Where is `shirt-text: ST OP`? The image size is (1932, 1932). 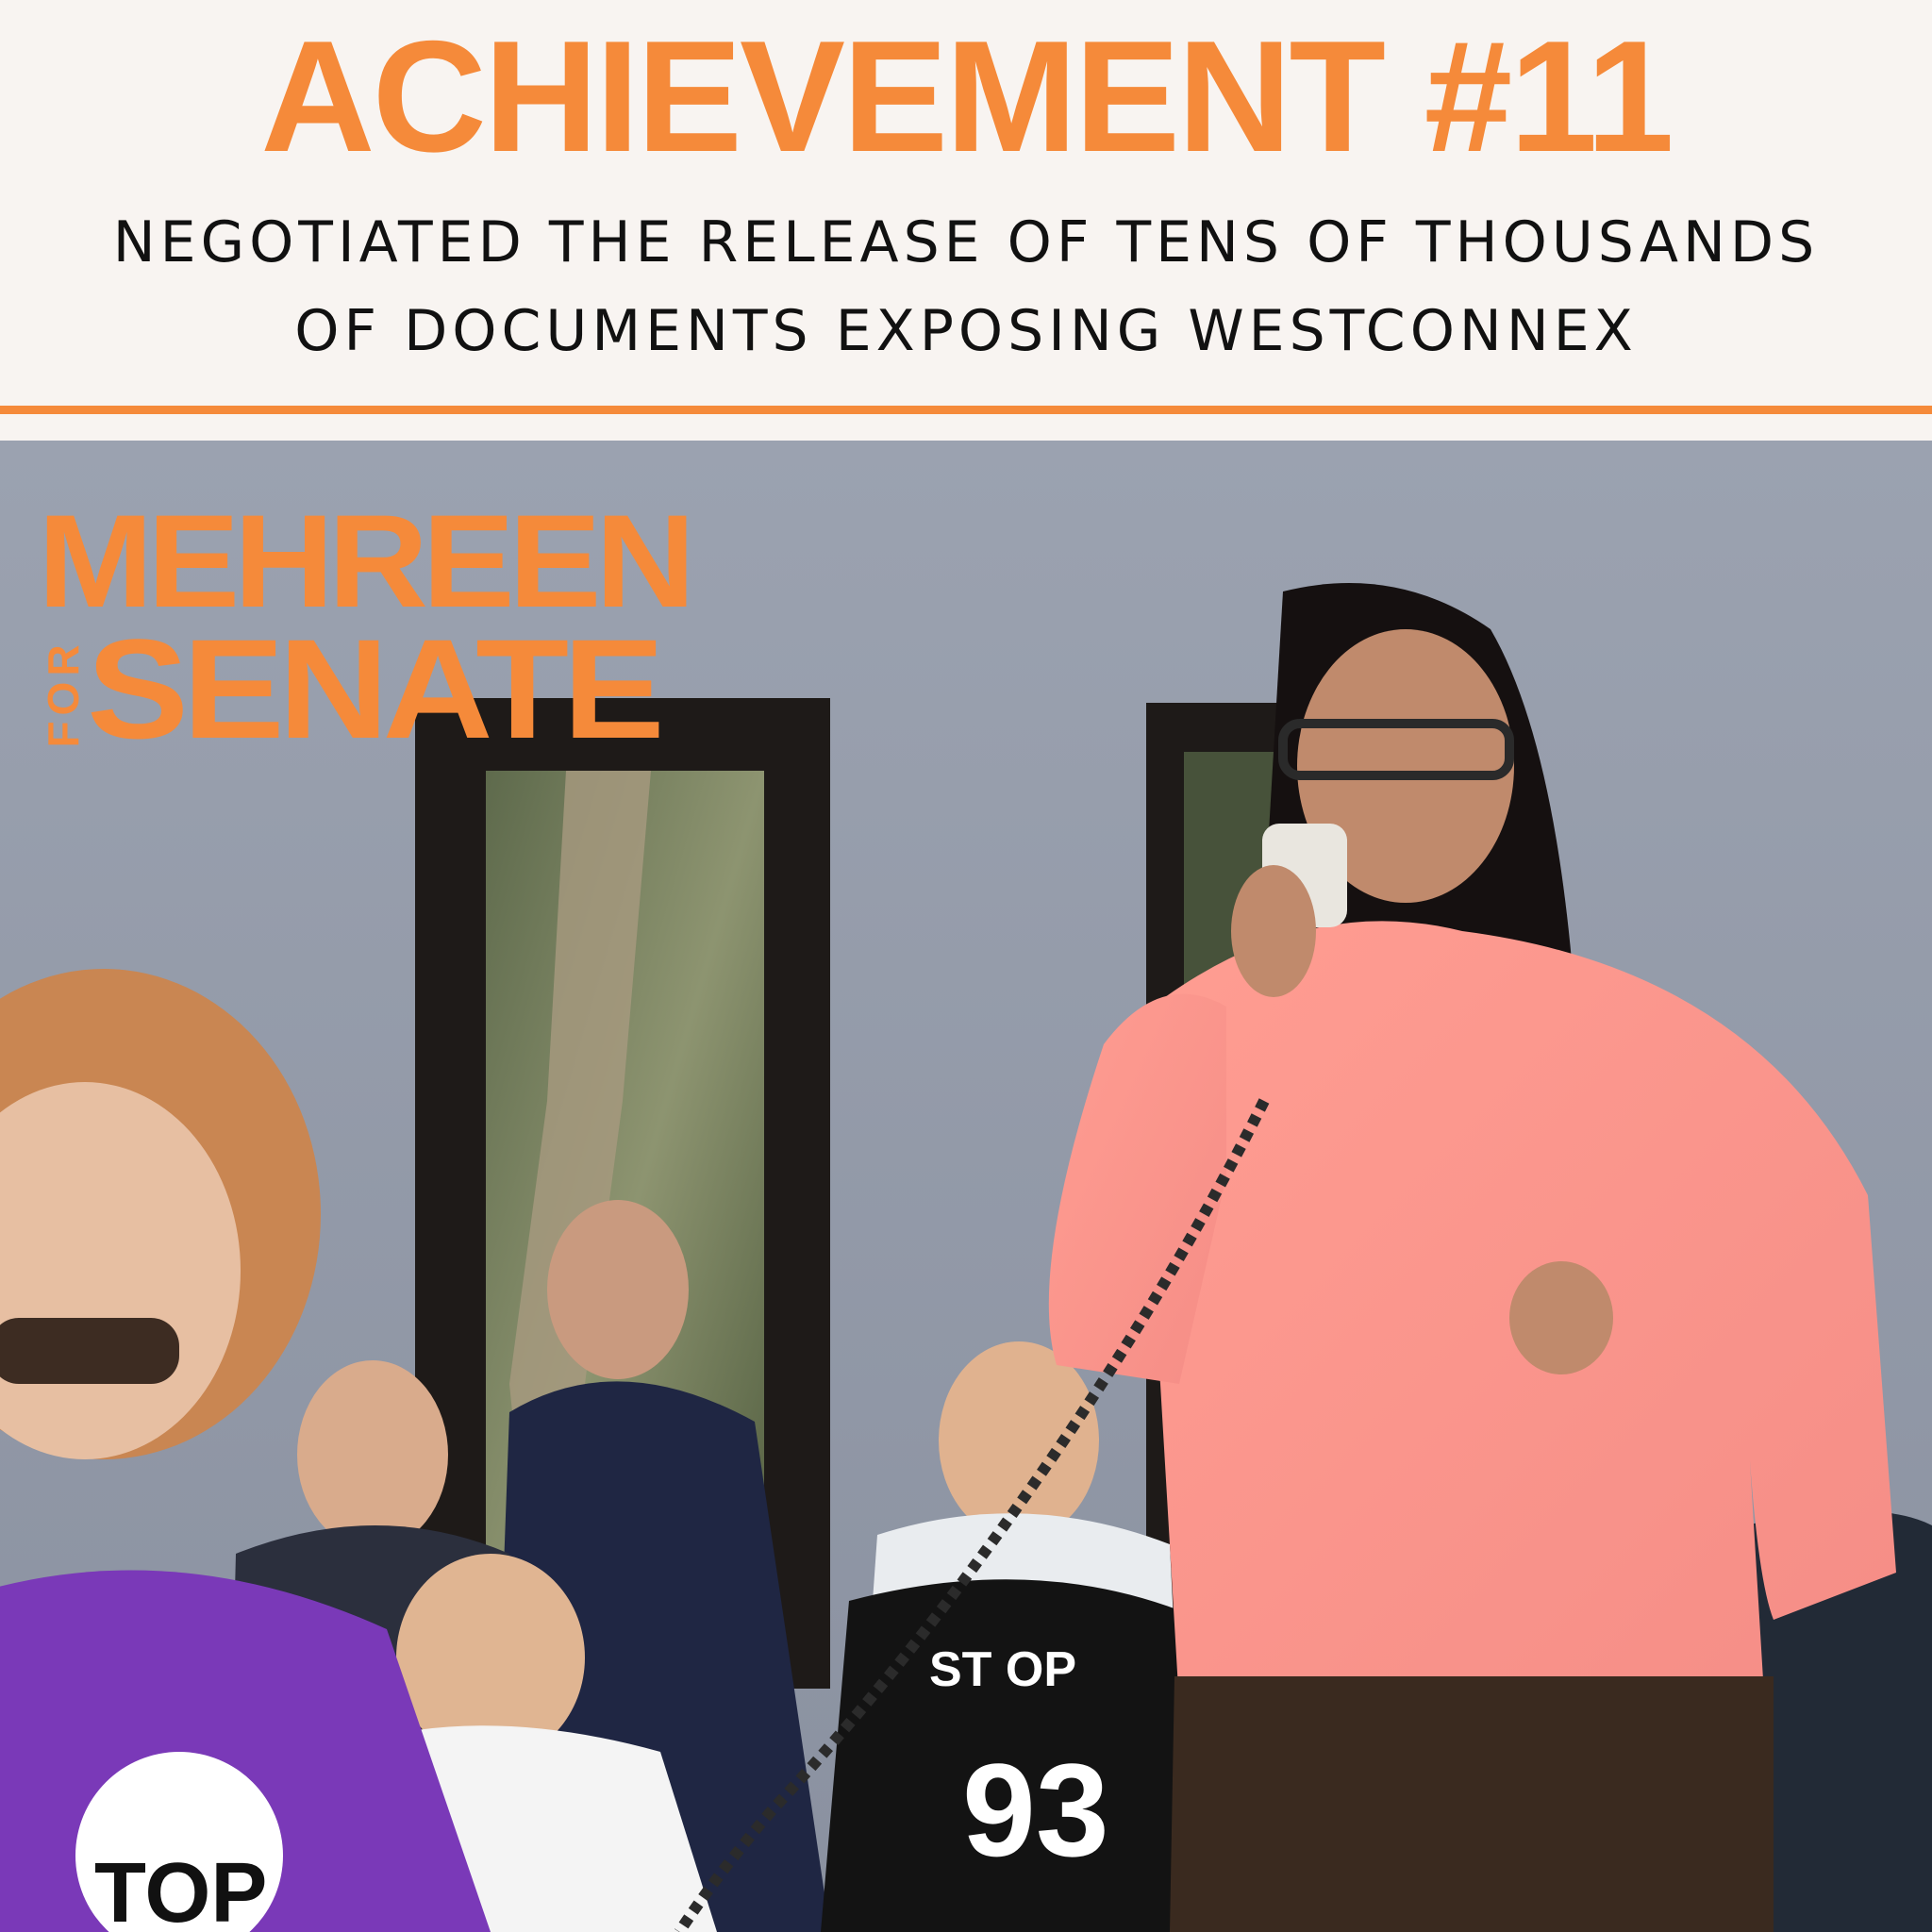 shirt-text: ST OP is located at coordinates (1003, 1670).